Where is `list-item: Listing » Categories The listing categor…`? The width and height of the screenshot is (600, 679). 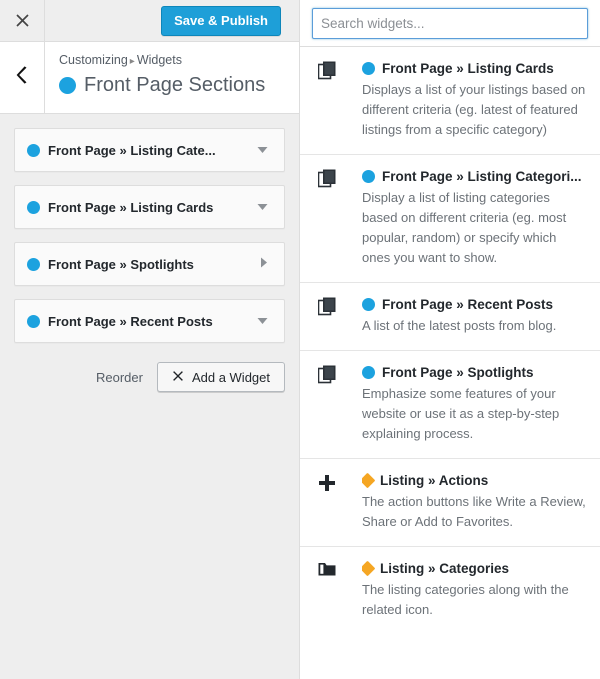 list-item: Listing » Categories The listing categor… is located at coordinates (450, 590).